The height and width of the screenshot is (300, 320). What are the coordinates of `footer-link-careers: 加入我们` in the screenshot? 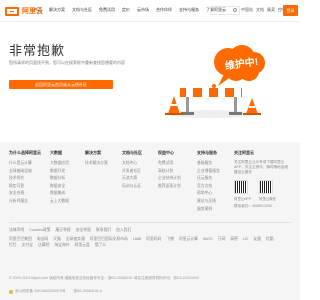 It's located at (123, 230).